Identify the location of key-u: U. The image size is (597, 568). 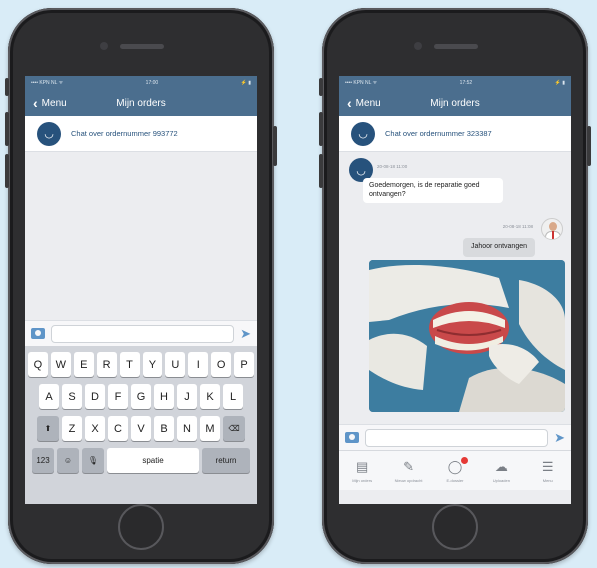
(175, 364).